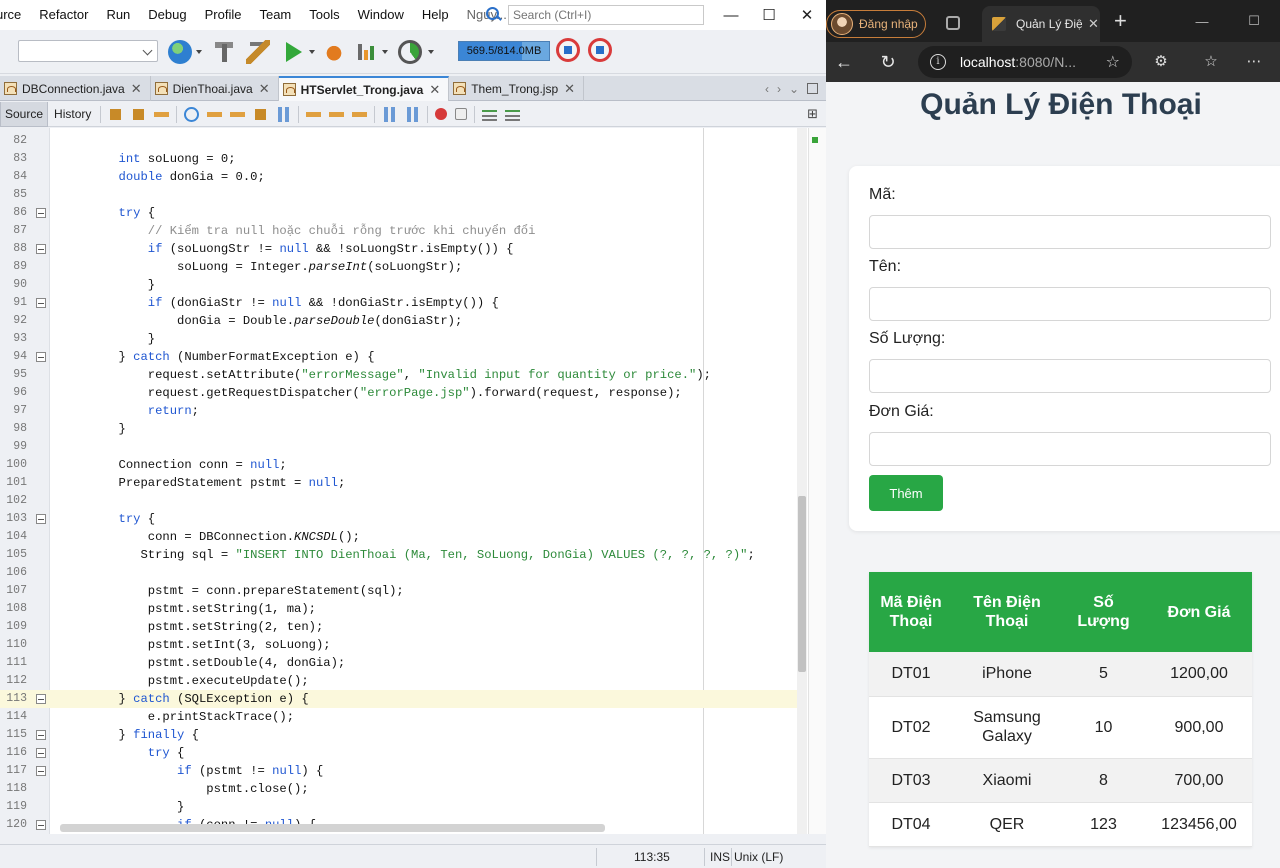 This screenshot has height=868, width=1280. Describe the element at coordinates (812, 88) in the screenshot. I see `maximize-icon` at that location.